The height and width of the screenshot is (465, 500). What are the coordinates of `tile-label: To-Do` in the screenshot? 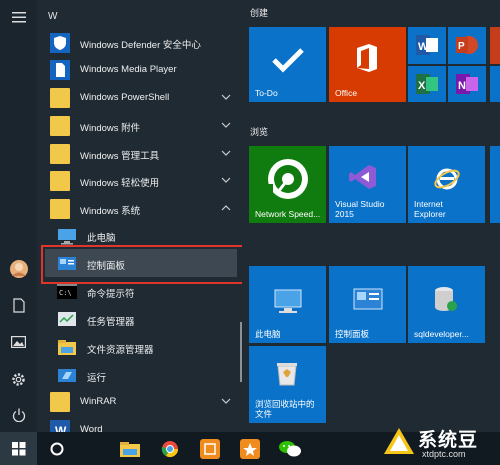 It's located at (266, 93).